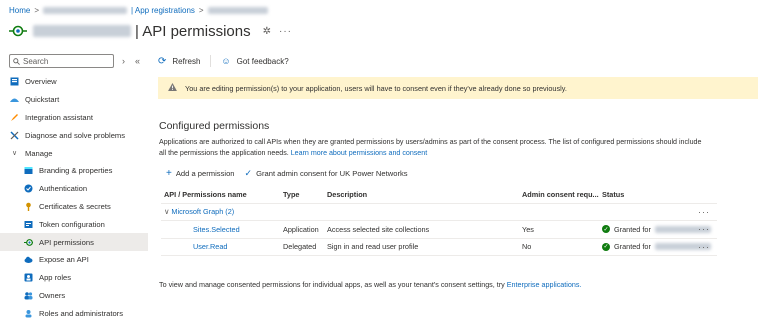  Describe the element at coordinates (85, 10) in the screenshot. I see `redacted-tenant` at that location.